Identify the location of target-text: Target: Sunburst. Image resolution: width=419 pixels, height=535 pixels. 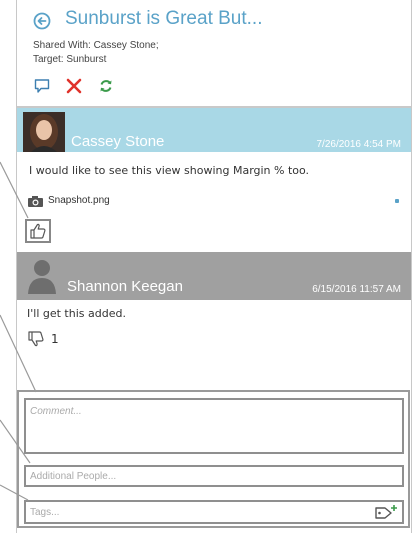
(70, 59).